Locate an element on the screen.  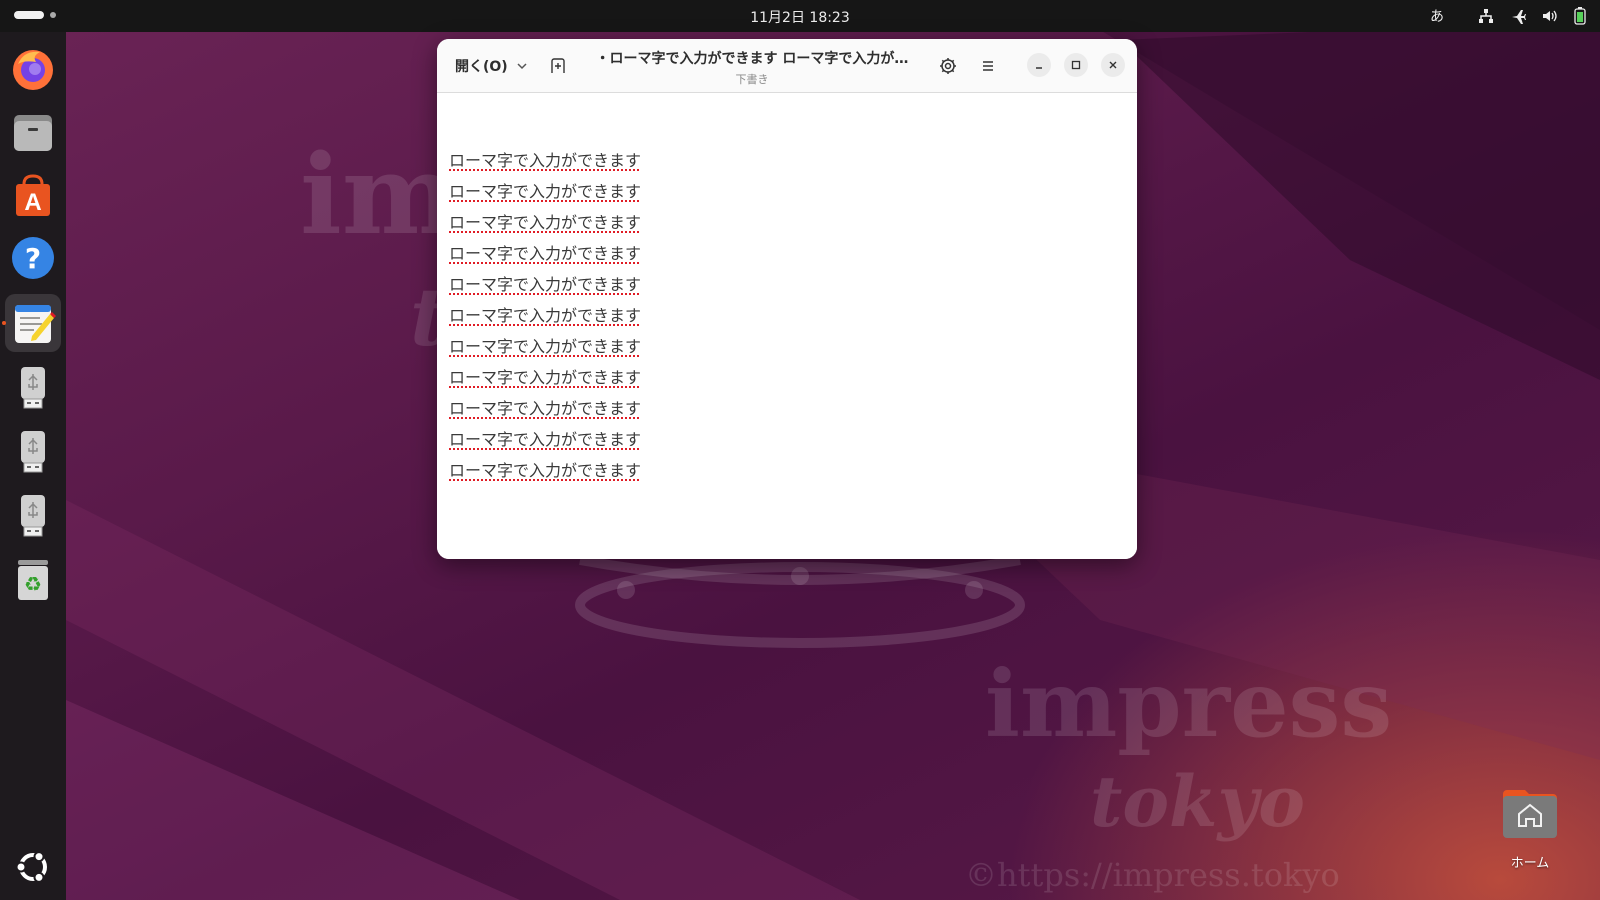
open-button-label: 開く(O) is located at coordinates (481, 67).